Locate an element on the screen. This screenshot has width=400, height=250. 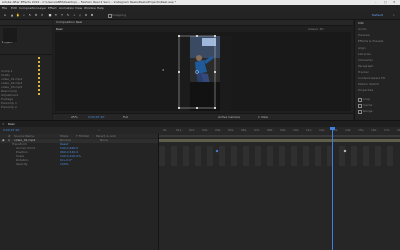
project-item: Solids is located at coordinates (26, 69).